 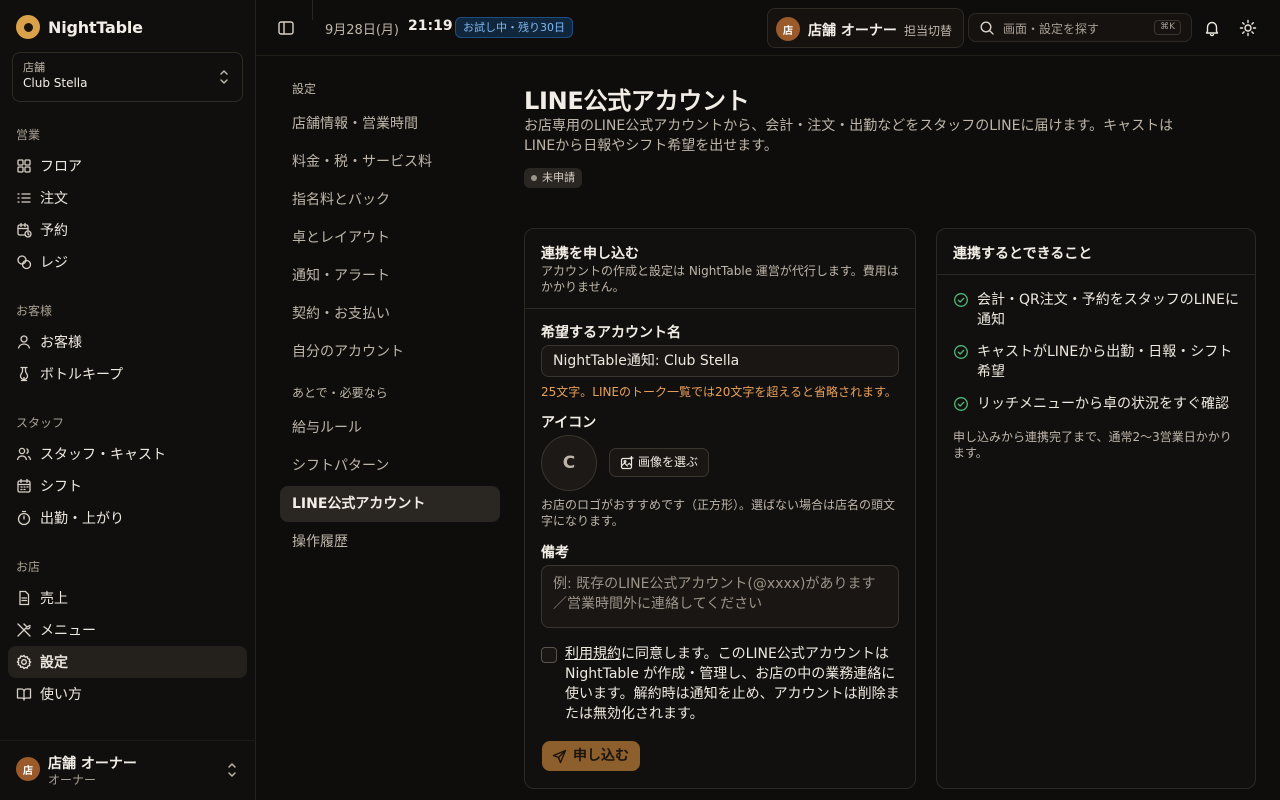 I want to click on sidebar-item-label: 注文, so click(x=54, y=199).